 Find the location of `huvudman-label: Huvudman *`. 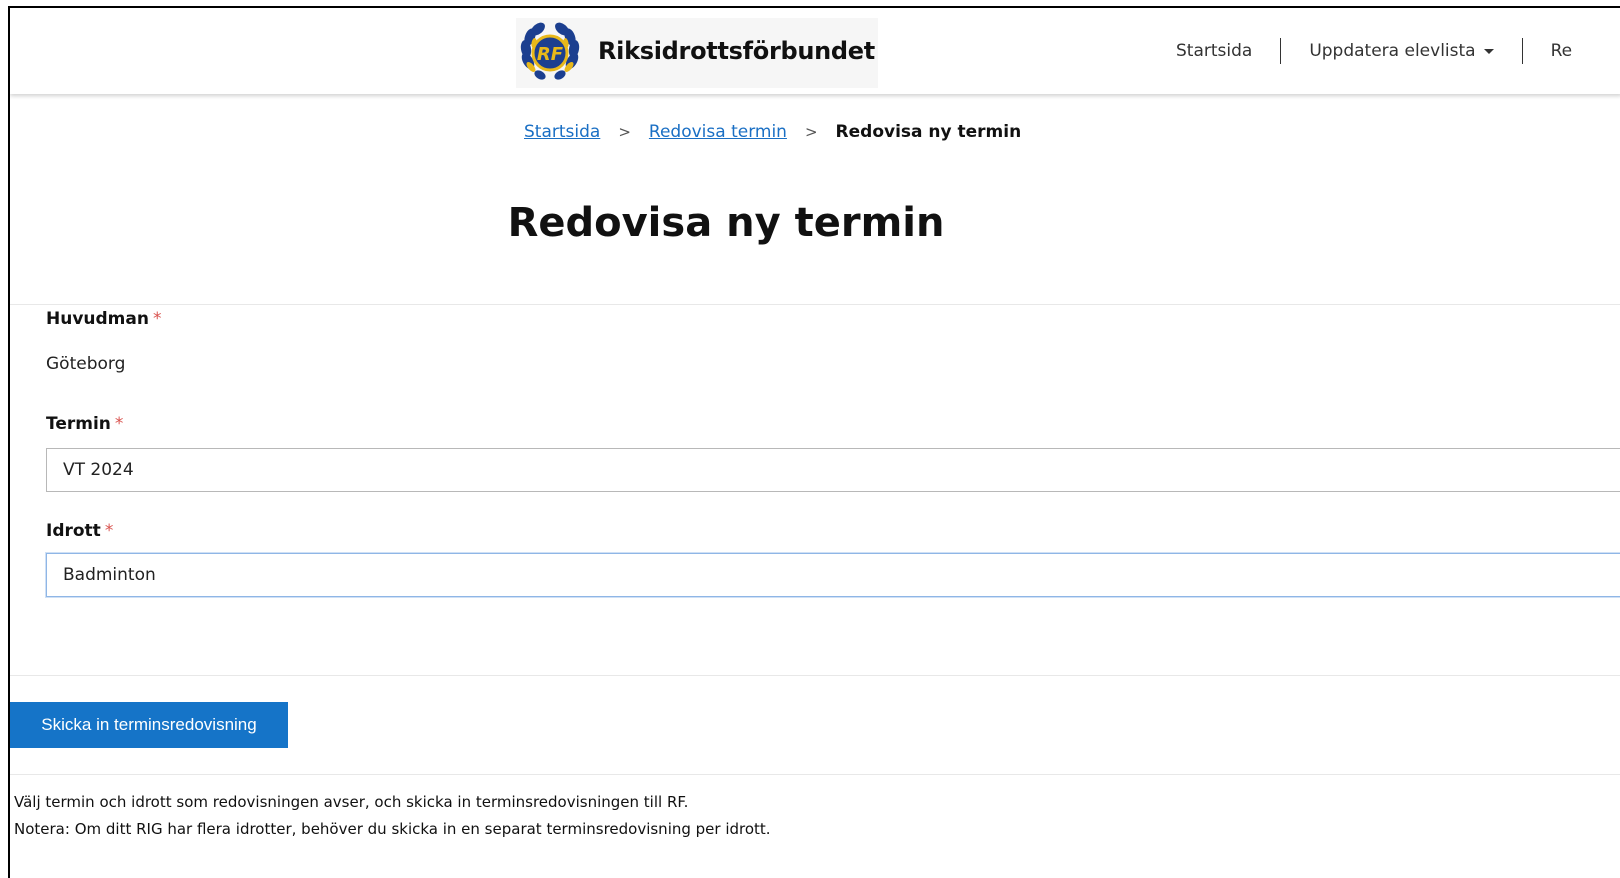

huvudman-label: Huvudman * is located at coordinates (103, 319).